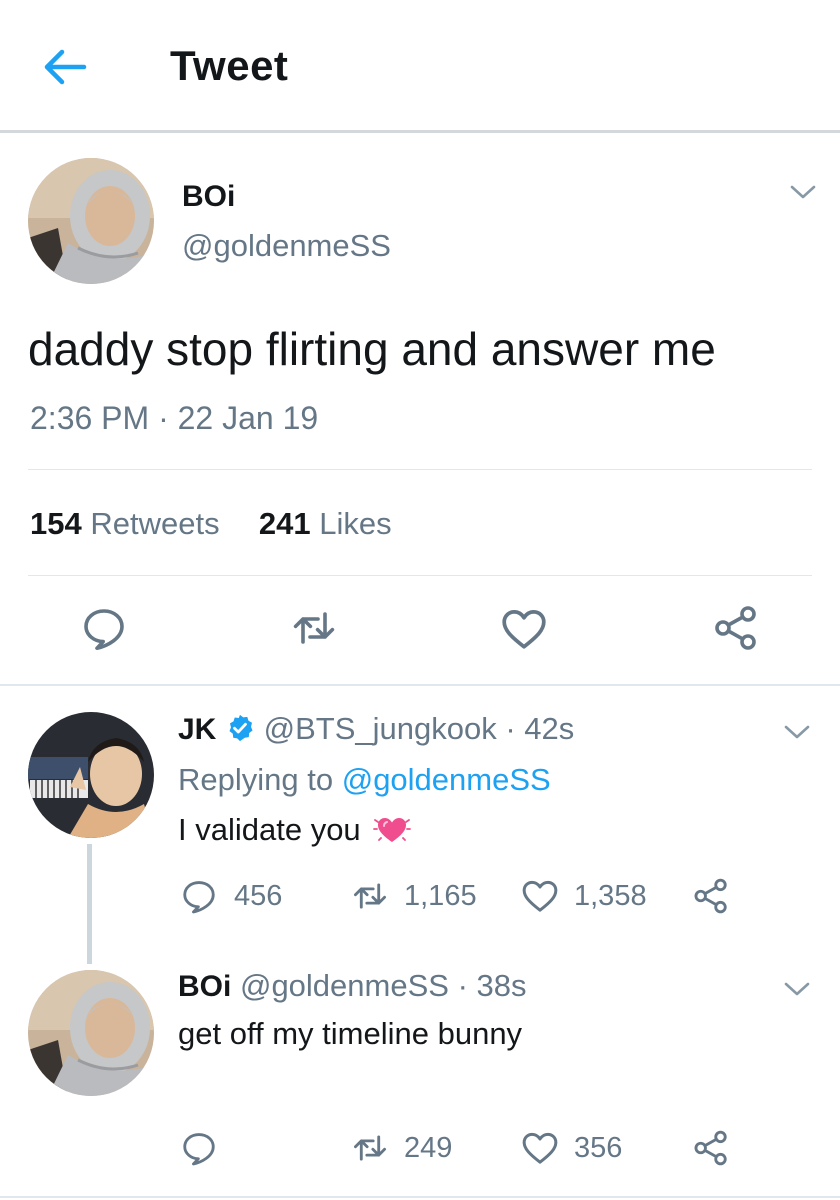 This screenshot has height=1200, width=840. I want to click on likes-stat: 241 Likes, so click(325, 523).